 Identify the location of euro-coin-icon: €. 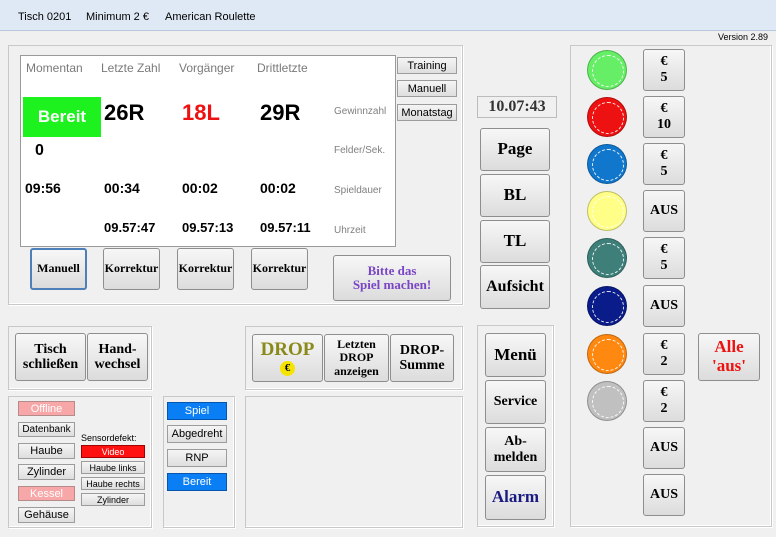
(287, 368).